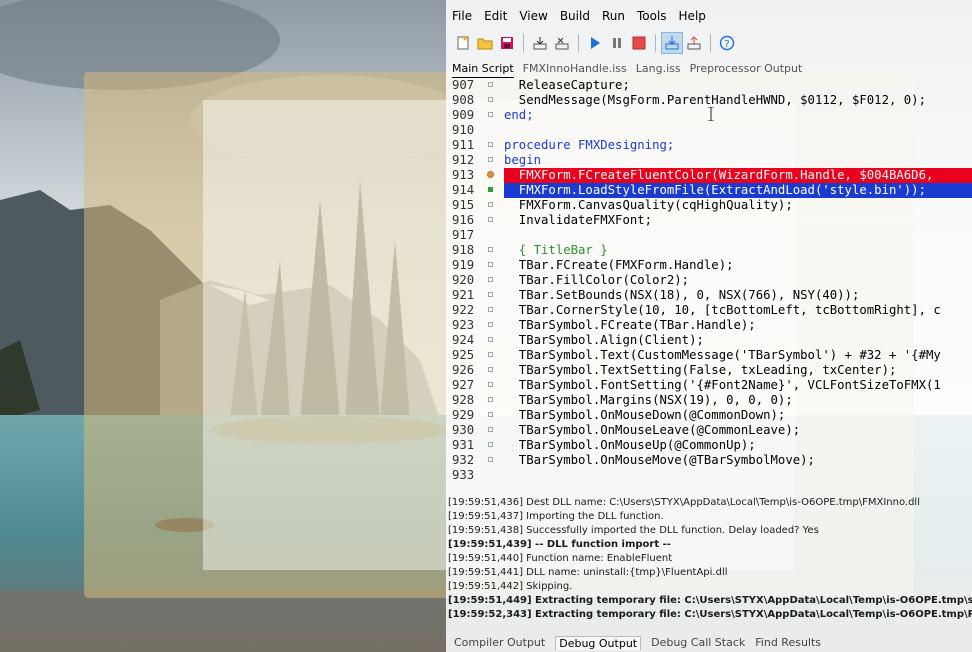 This screenshot has height=652, width=972. Describe the element at coordinates (463, 175) in the screenshot. I see `line-number: 913` at that location.